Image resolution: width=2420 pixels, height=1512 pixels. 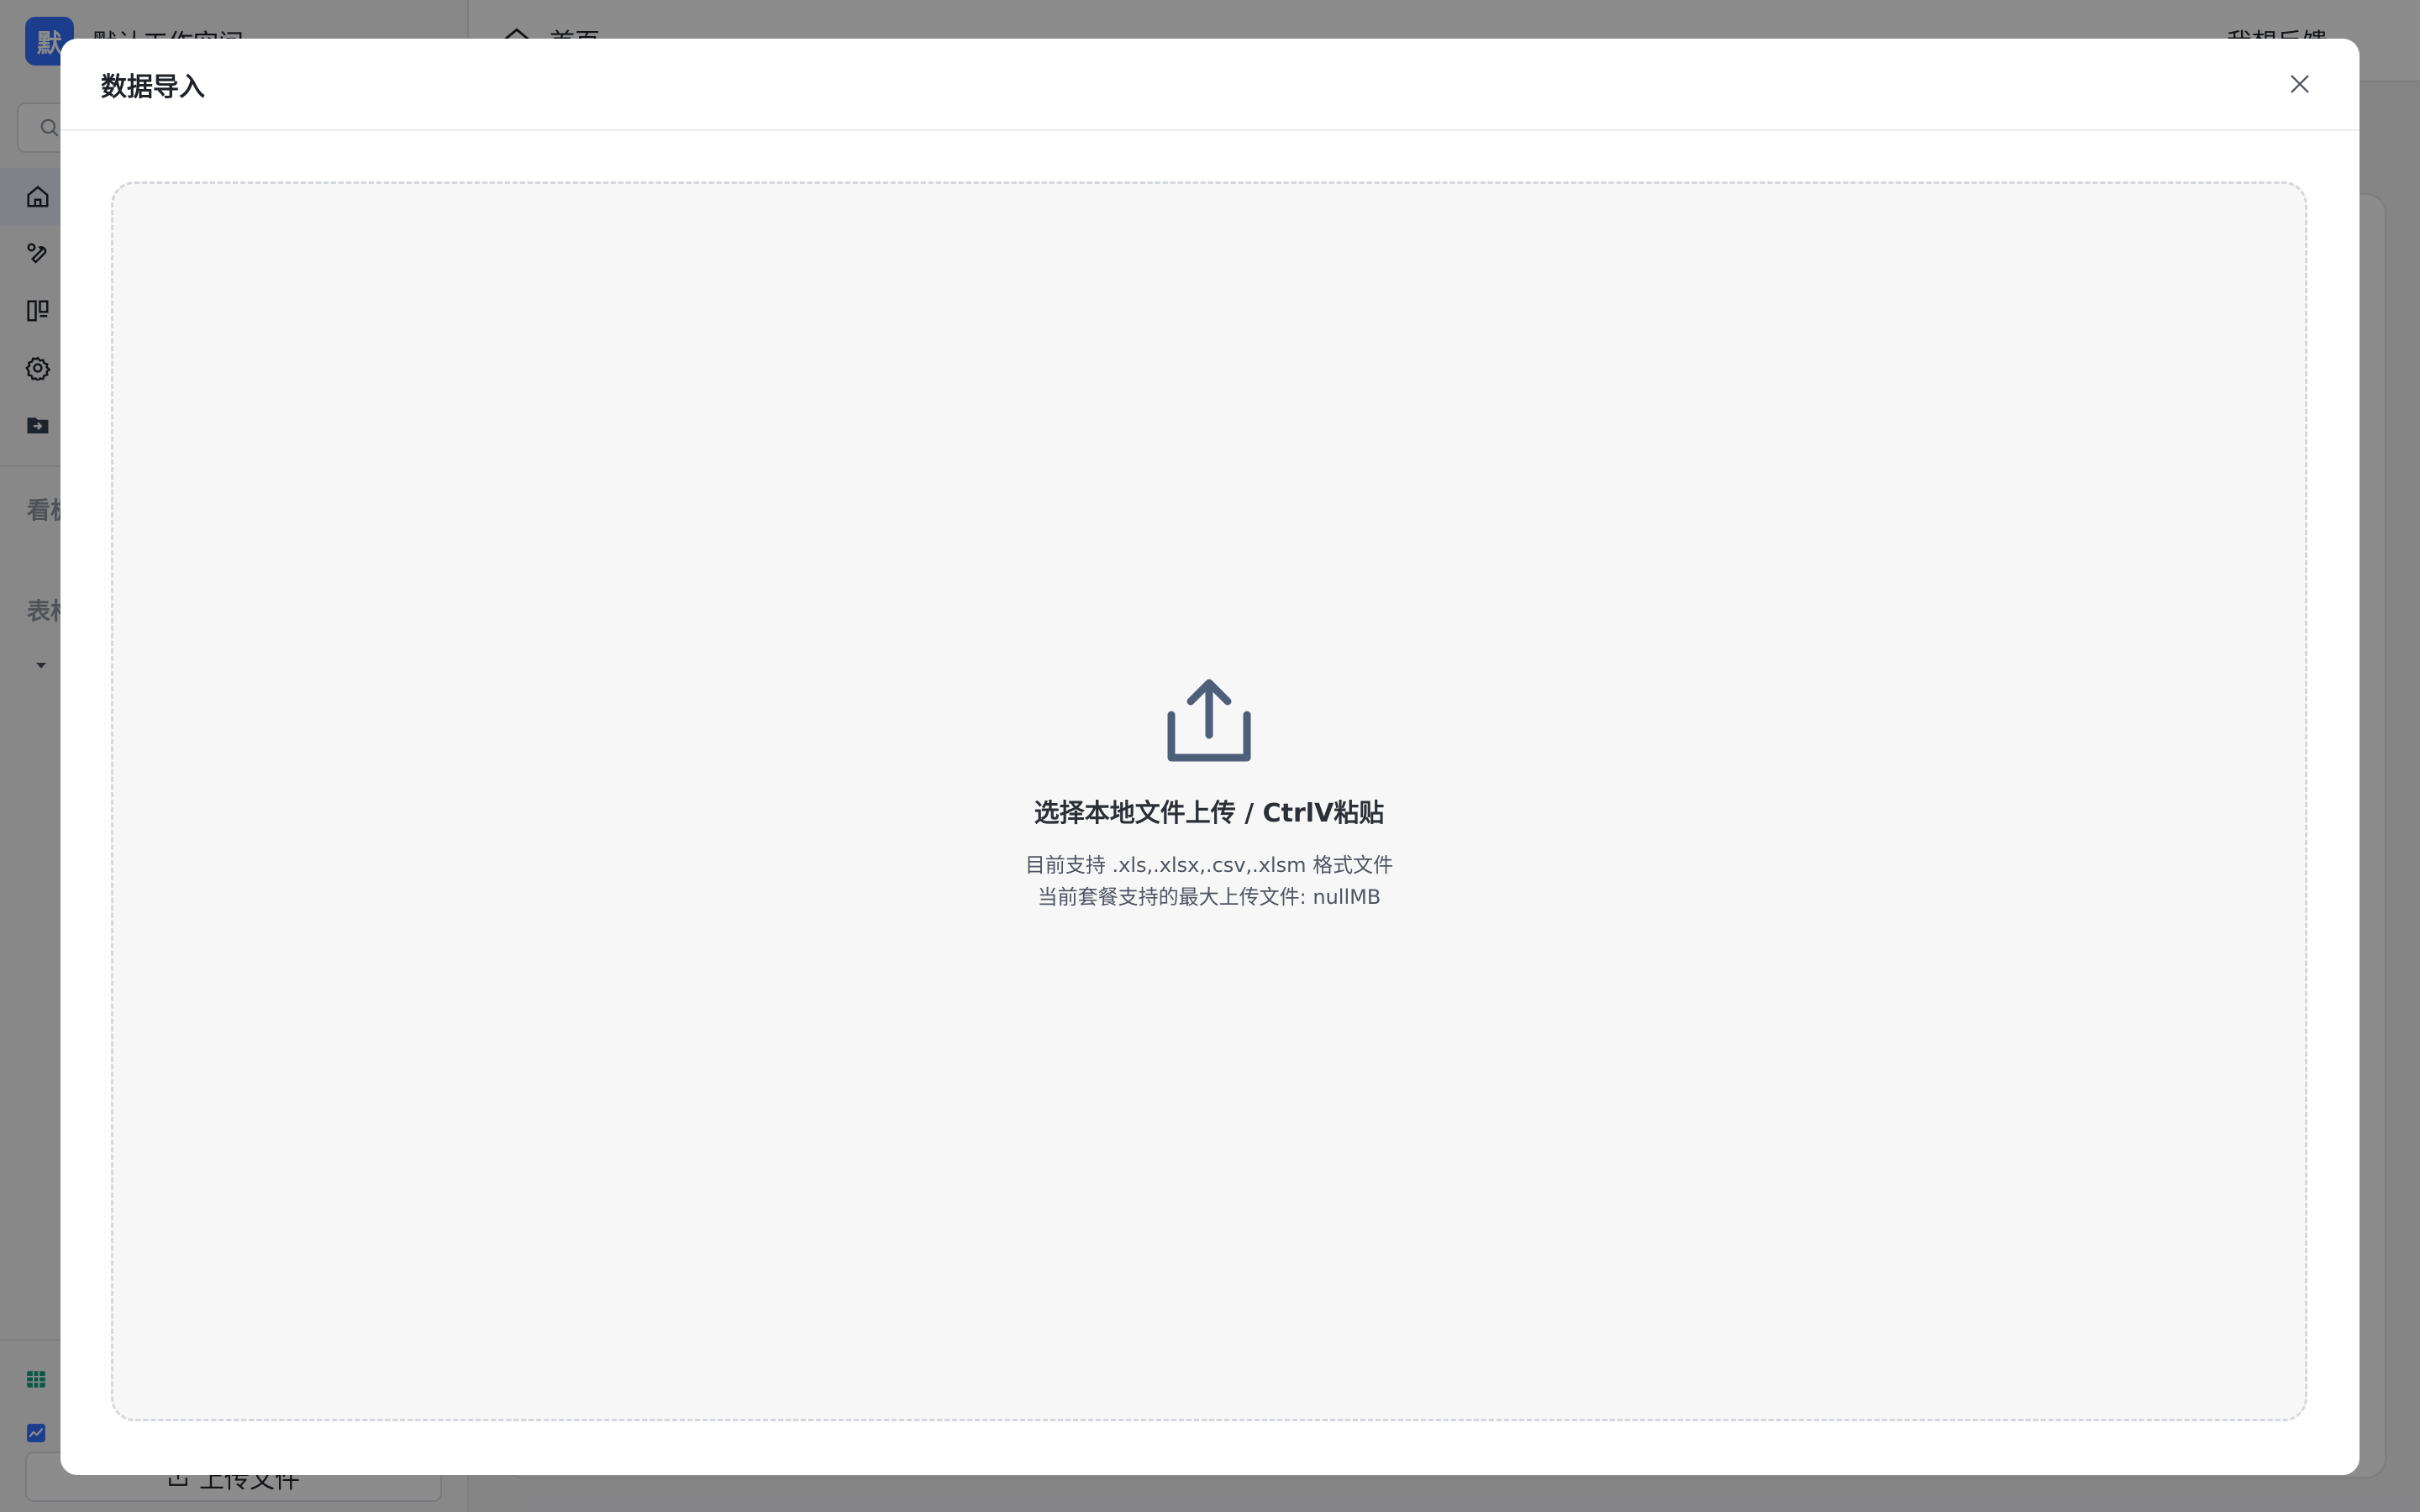 I want to click on close-icon, so click(x=2300, y=84).